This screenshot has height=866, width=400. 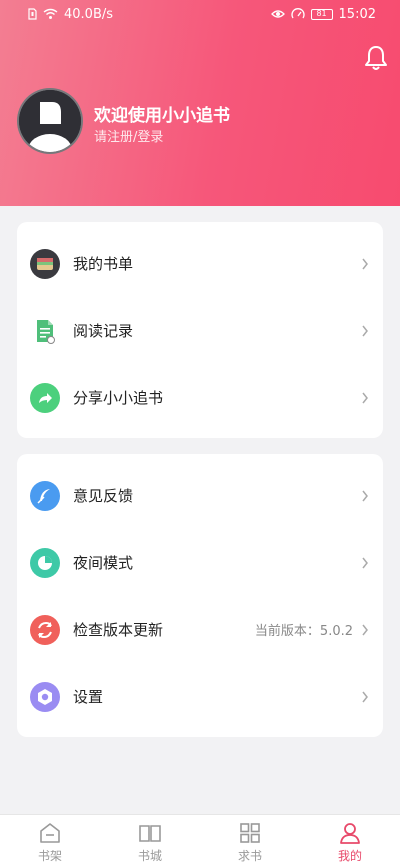 I want to click on book-icon, so click(x=150, y=833).